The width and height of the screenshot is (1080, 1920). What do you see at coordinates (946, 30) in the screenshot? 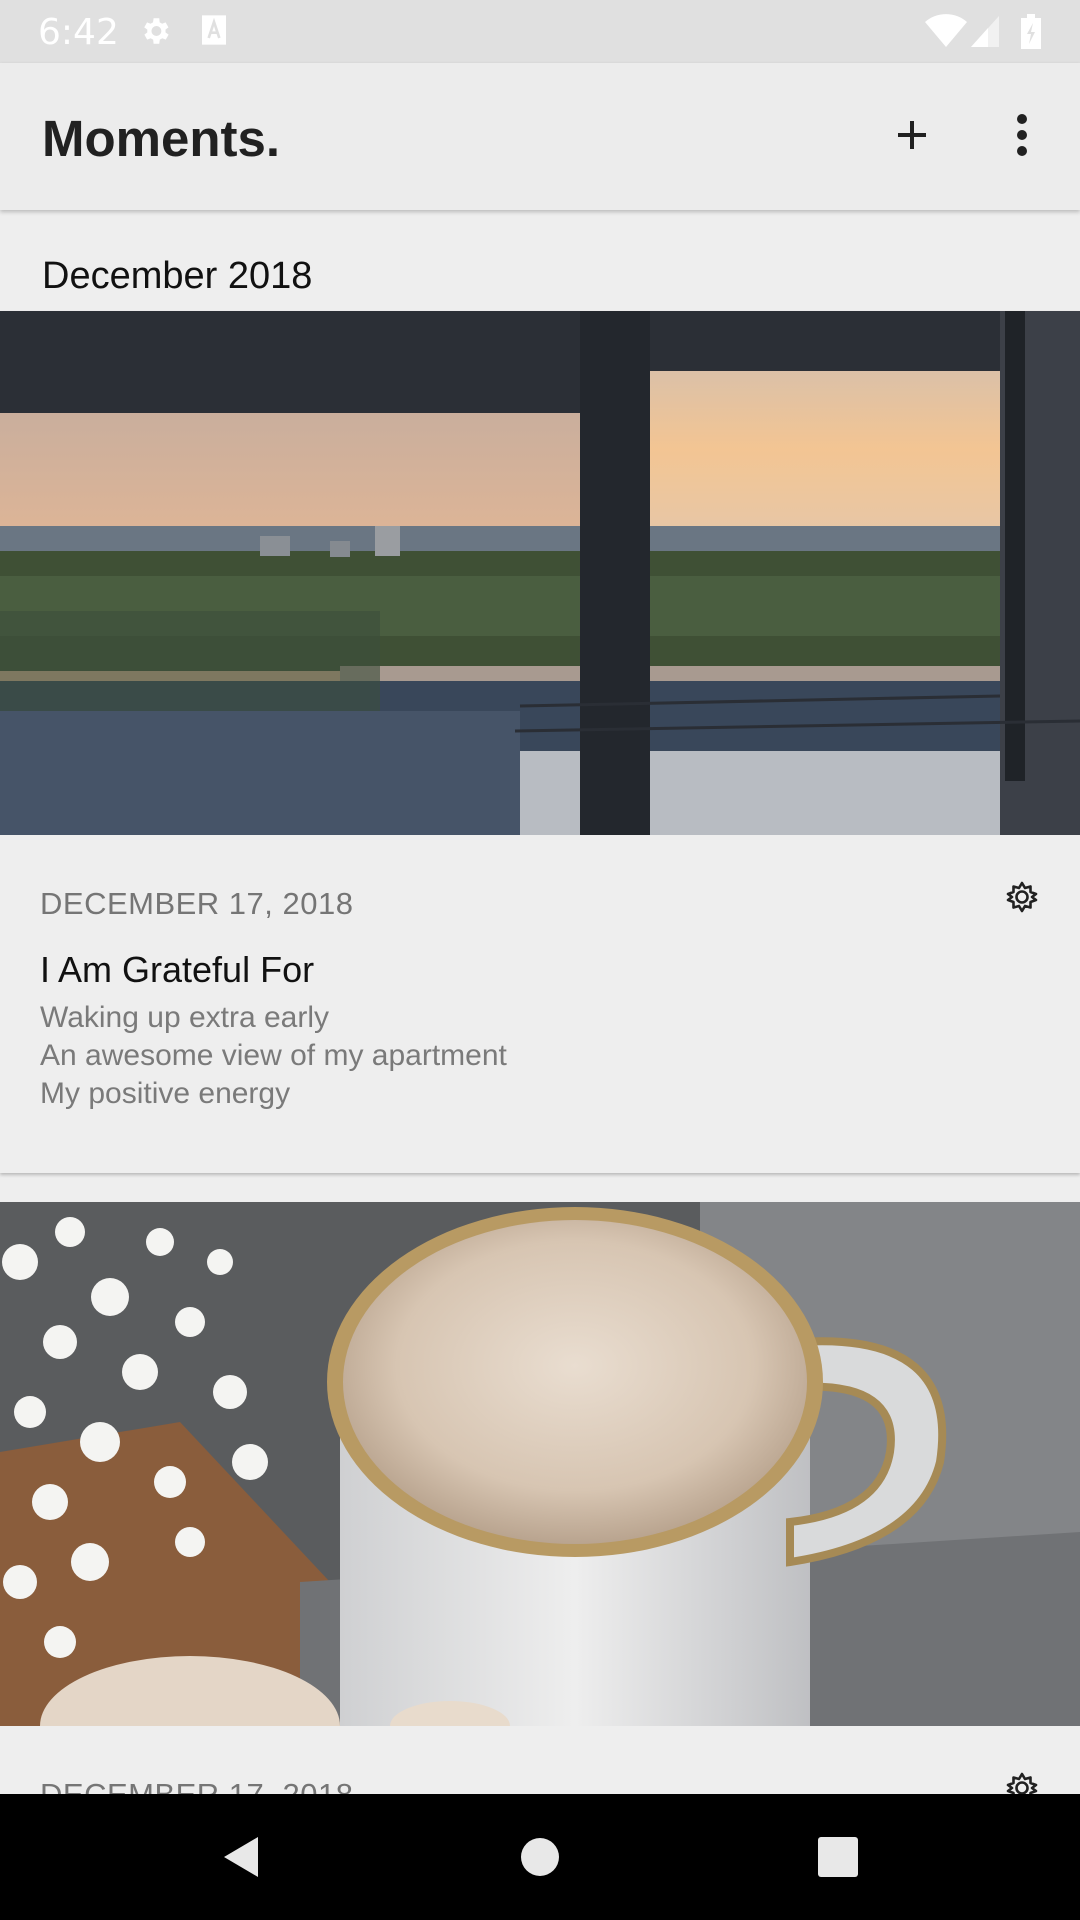
I see `wifi-icon` at bounding box center [946, 30].